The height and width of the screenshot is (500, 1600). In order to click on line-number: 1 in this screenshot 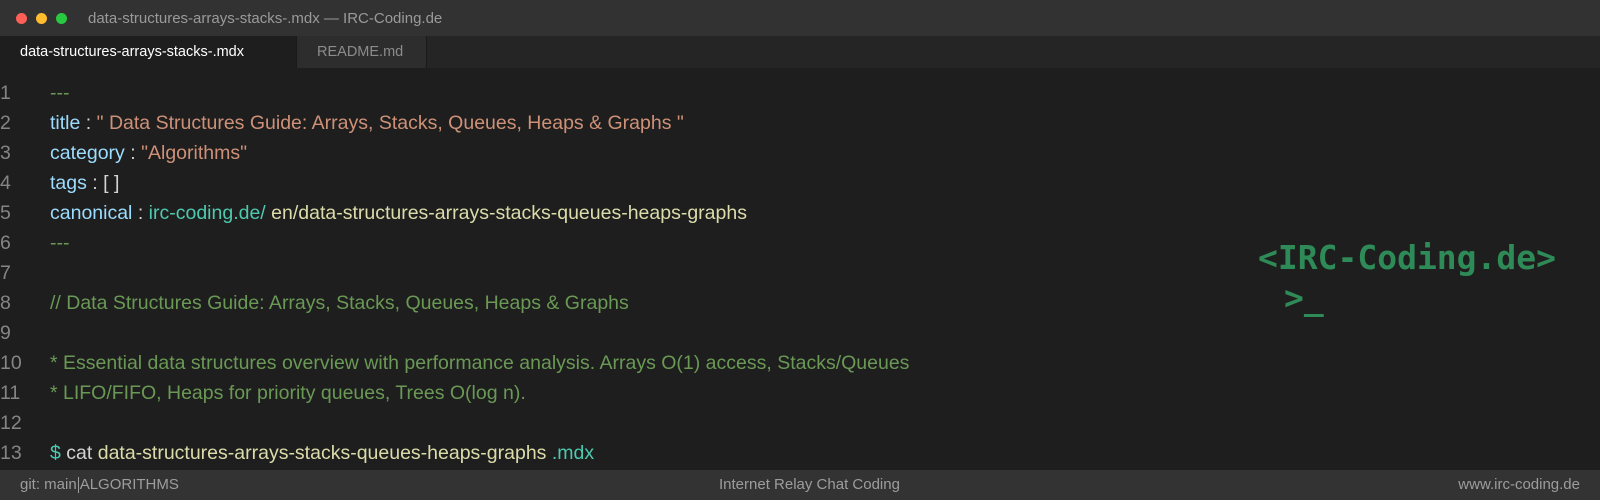, I will do `click(5, 93)`.